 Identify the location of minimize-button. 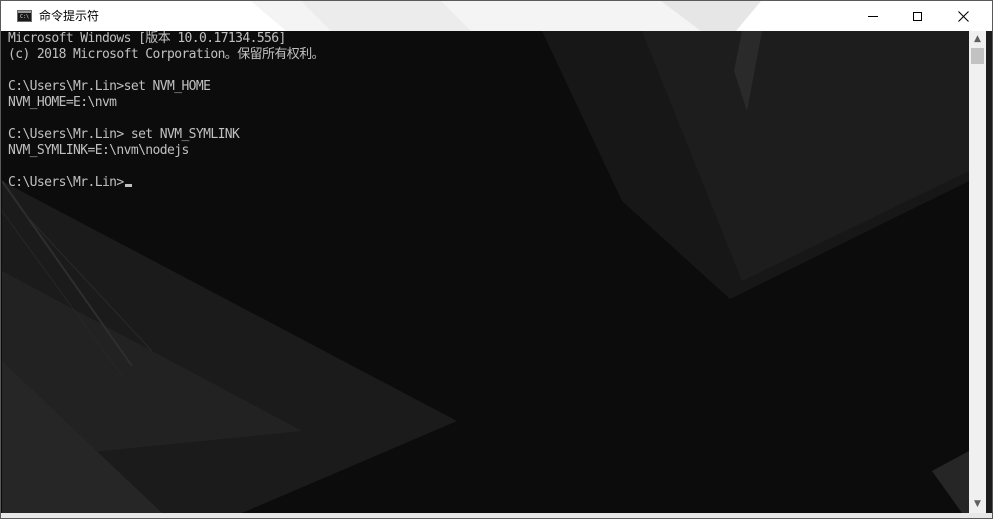
(873, 16).